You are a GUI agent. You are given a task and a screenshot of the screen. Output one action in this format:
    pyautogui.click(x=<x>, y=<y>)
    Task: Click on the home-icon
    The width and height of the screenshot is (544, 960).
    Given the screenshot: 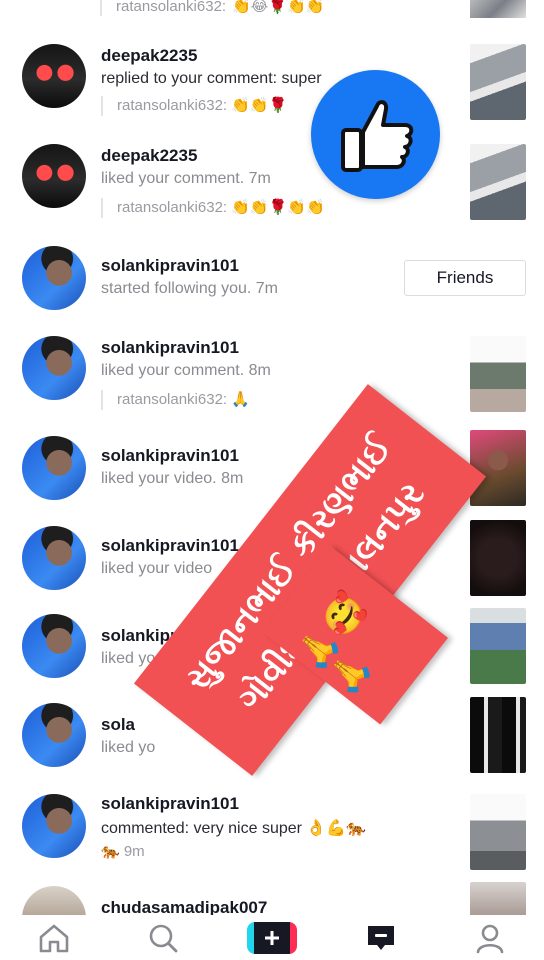 What is the action you would take?
    pyautogui.click(x=54, y=938)
    